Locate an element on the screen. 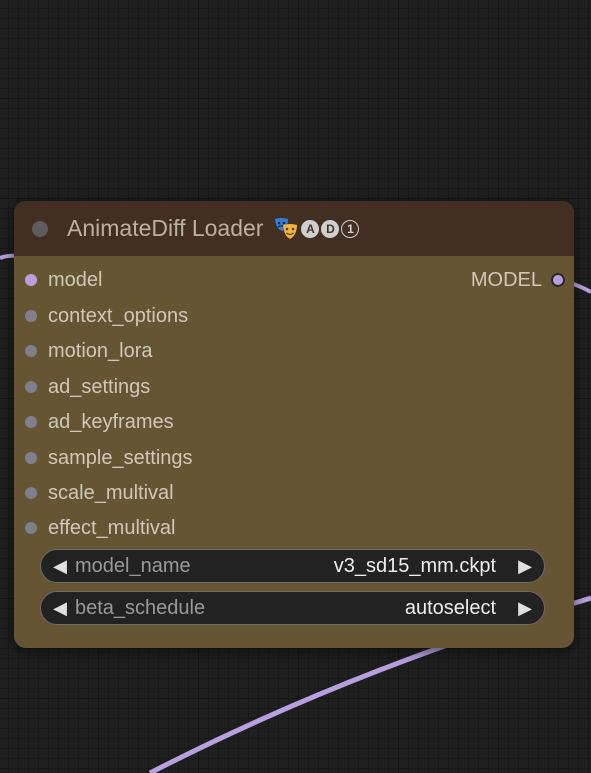  collapse-toggle is located at coordinates (40, 229).